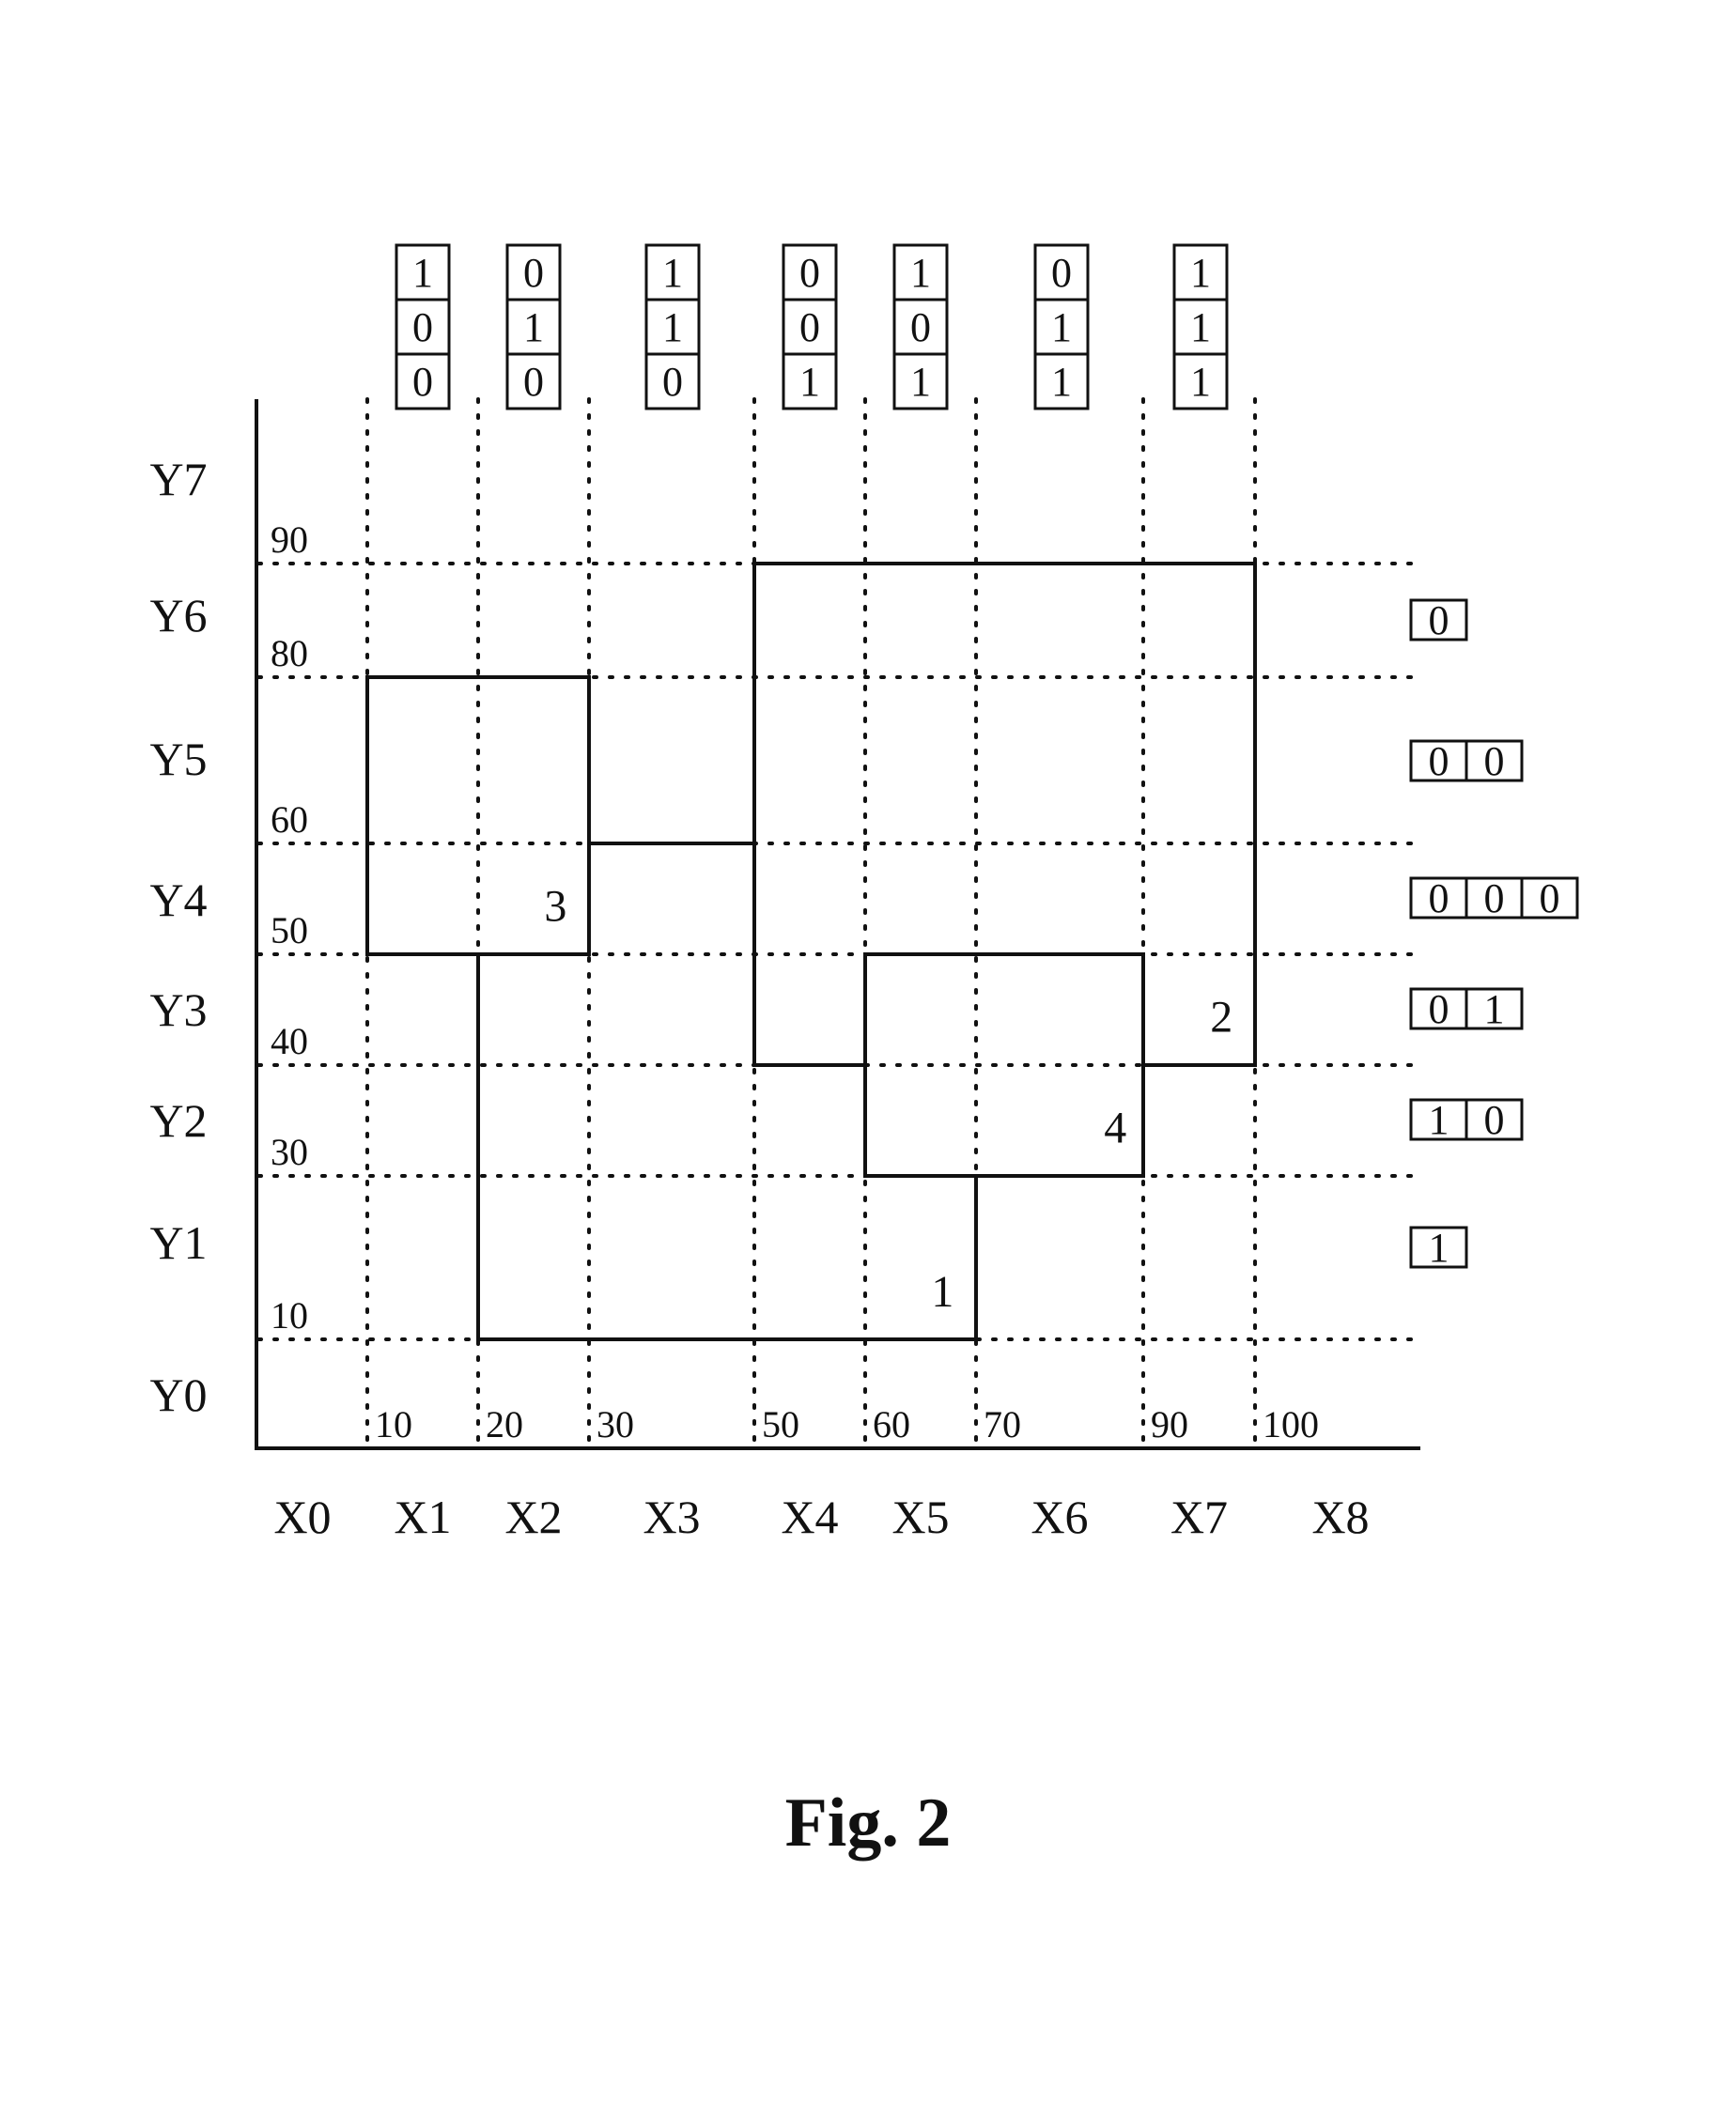 The width and height of the screenshot is (1736, 2102). What do you see at coordinates (891, 1424) in the screenshot?
I see `x-tick-label: 60` at bounding box center [891, 1424].